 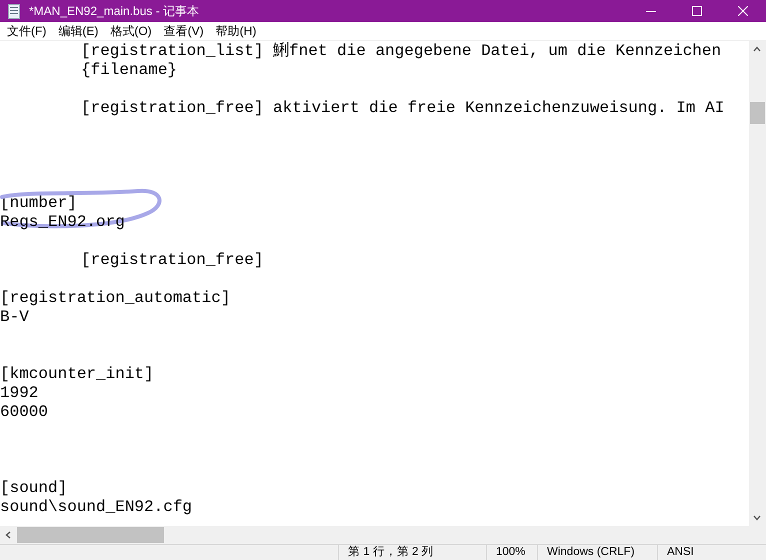 What do you see at coordinates (402, 108) in the screenshot?
I see `text-line: [registration_free] aktiviert die freie Kennzeichenzuweisung. Im AI` at bounding box center [402, 108].